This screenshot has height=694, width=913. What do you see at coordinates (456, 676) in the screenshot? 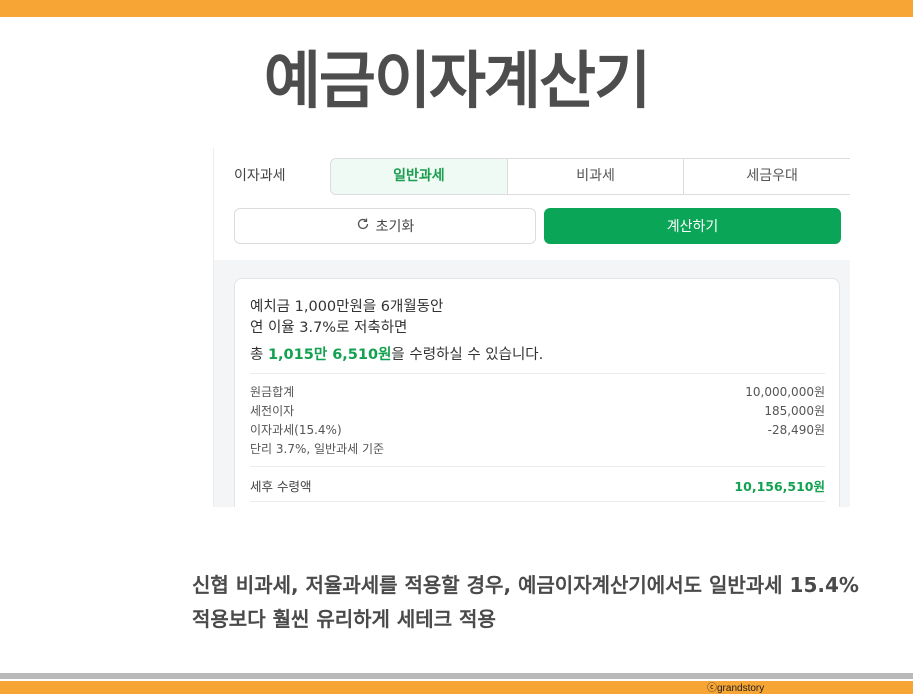
I see `bottom-gray-bar` at bounding box center [456, 676].